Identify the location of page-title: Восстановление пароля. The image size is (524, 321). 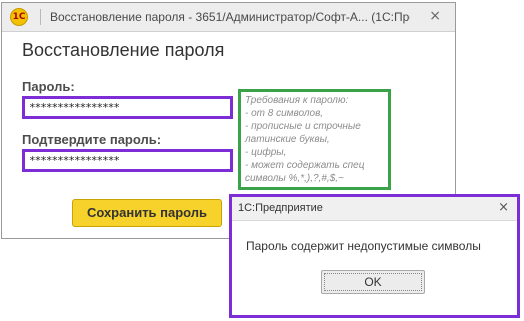
(123, 50).